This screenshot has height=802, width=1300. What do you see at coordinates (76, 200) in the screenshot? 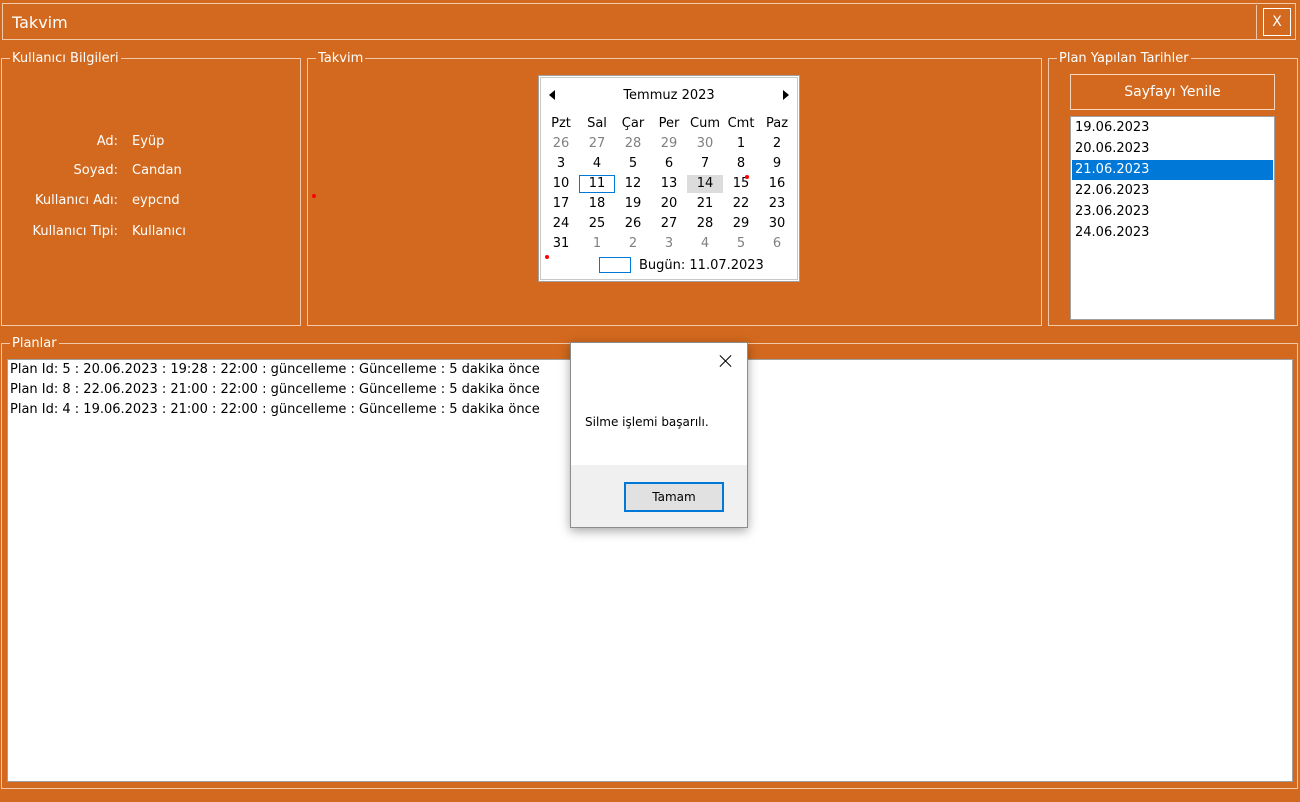
I see `info-label: Kullanıcı Adı:` at bounding box center [76, 200].